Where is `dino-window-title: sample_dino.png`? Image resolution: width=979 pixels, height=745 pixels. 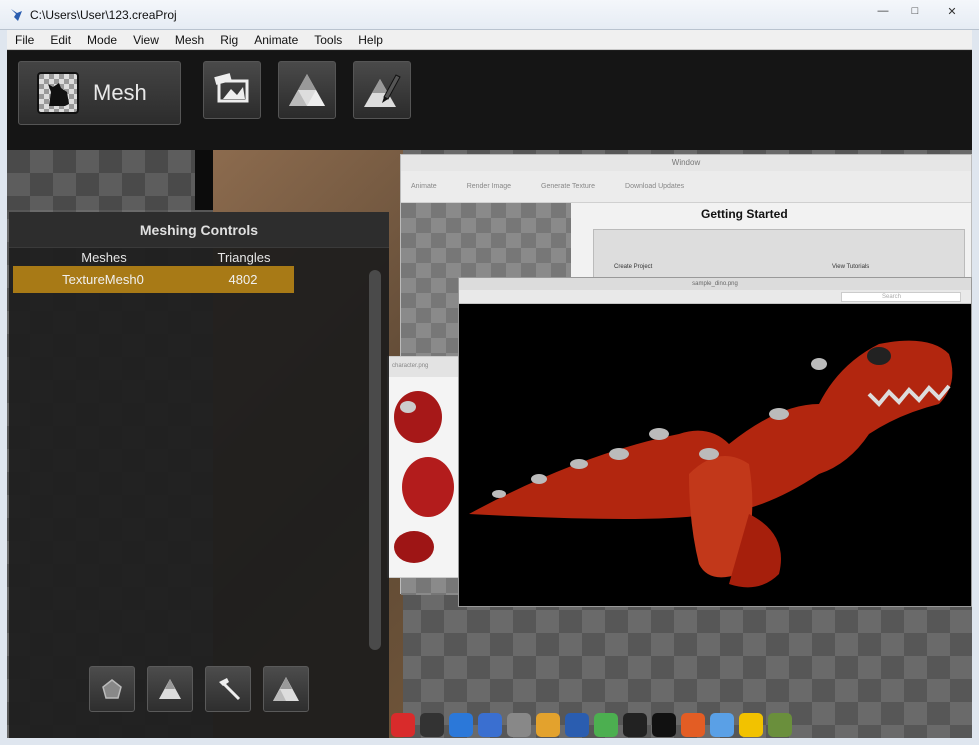 dino-window-title: sample_dino.png is located at coordinates (715, 284).